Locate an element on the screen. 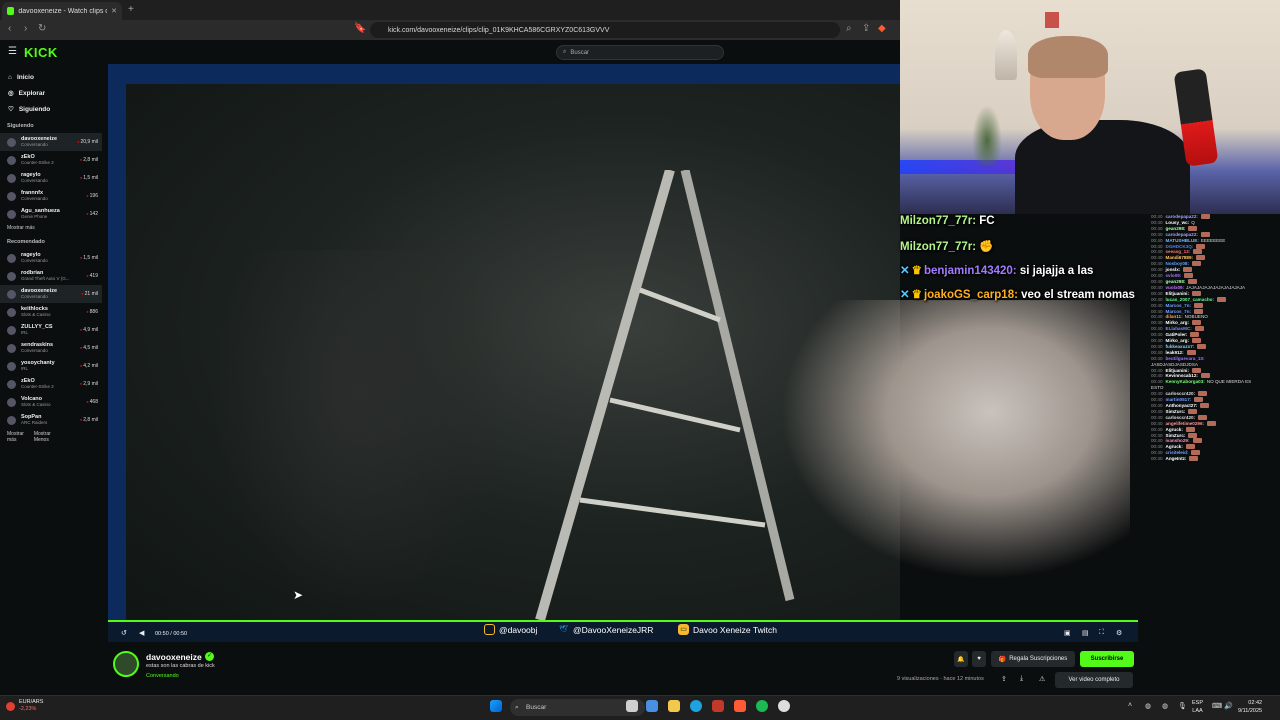  language-indicator: ESP LAA is located at coordinates (1197, 707).